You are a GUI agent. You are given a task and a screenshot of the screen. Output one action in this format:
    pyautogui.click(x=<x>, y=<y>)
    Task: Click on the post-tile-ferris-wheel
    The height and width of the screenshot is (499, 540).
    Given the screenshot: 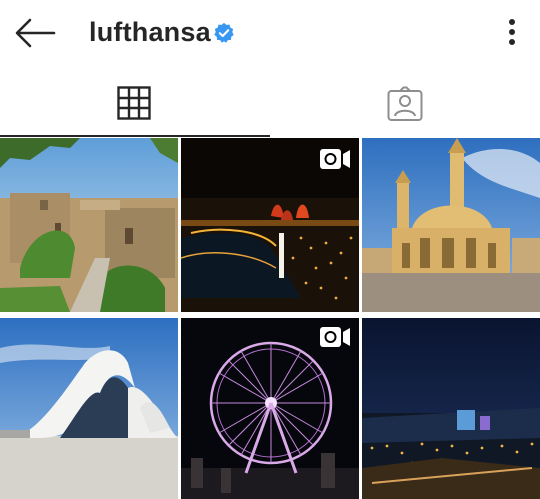 What is the action you would take?
    pyautogui.click(x=270, y=408)
    